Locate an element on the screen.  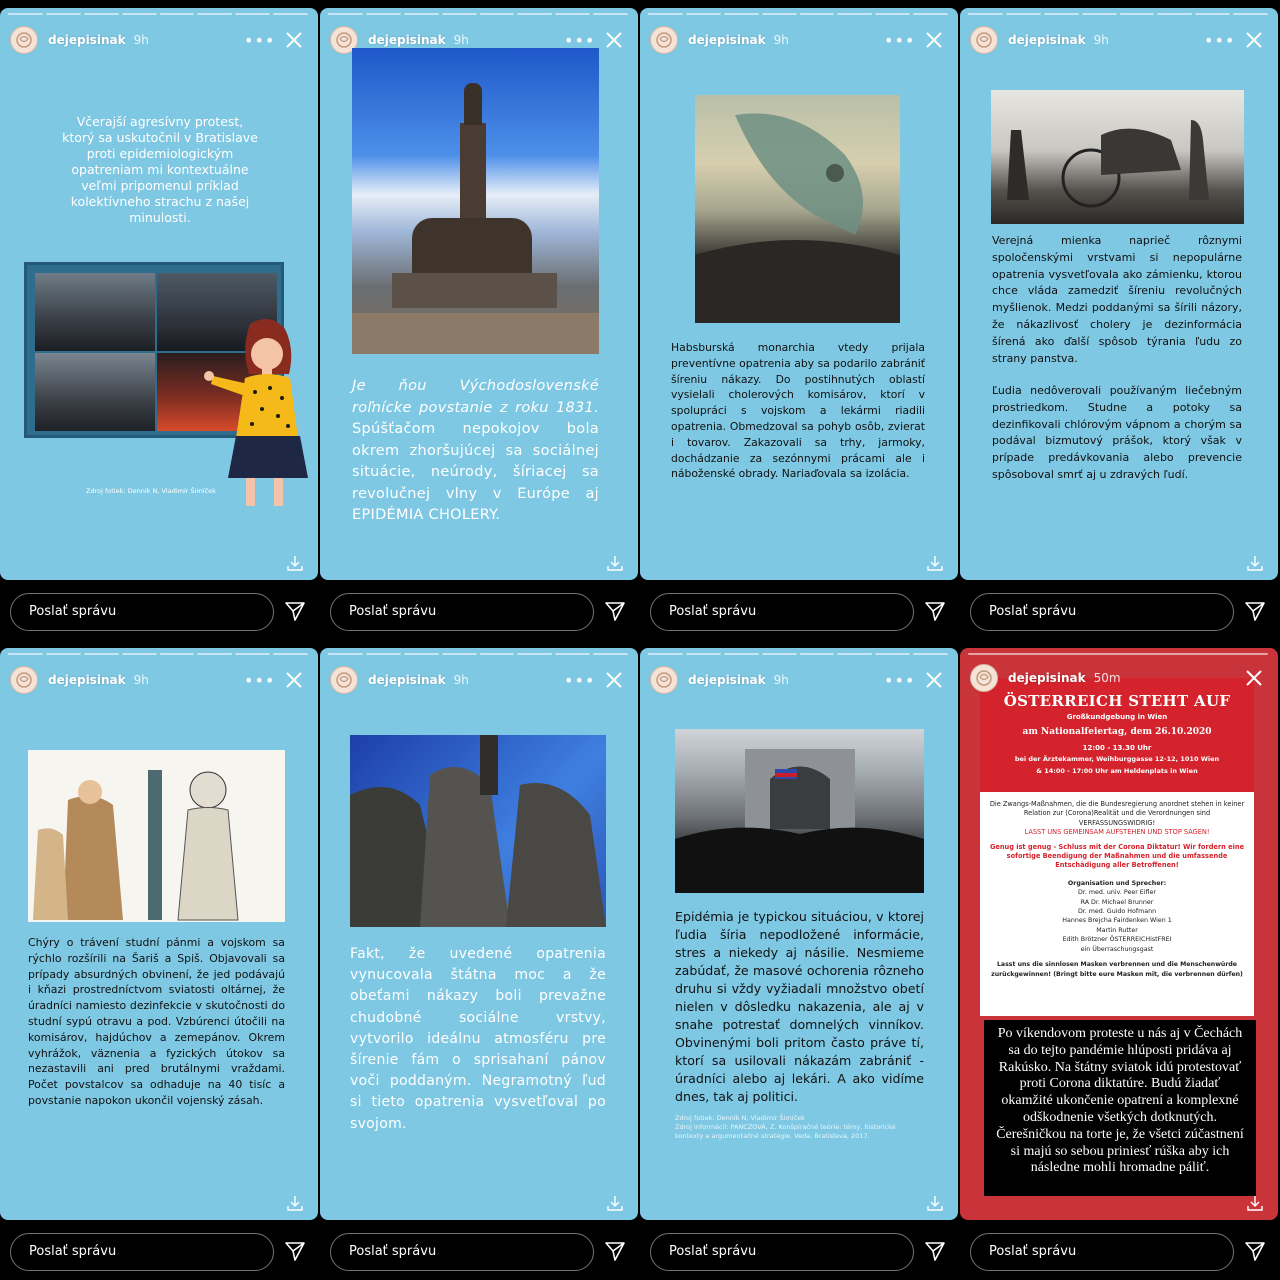
cholera-painting is located at coordinates (797, 209).